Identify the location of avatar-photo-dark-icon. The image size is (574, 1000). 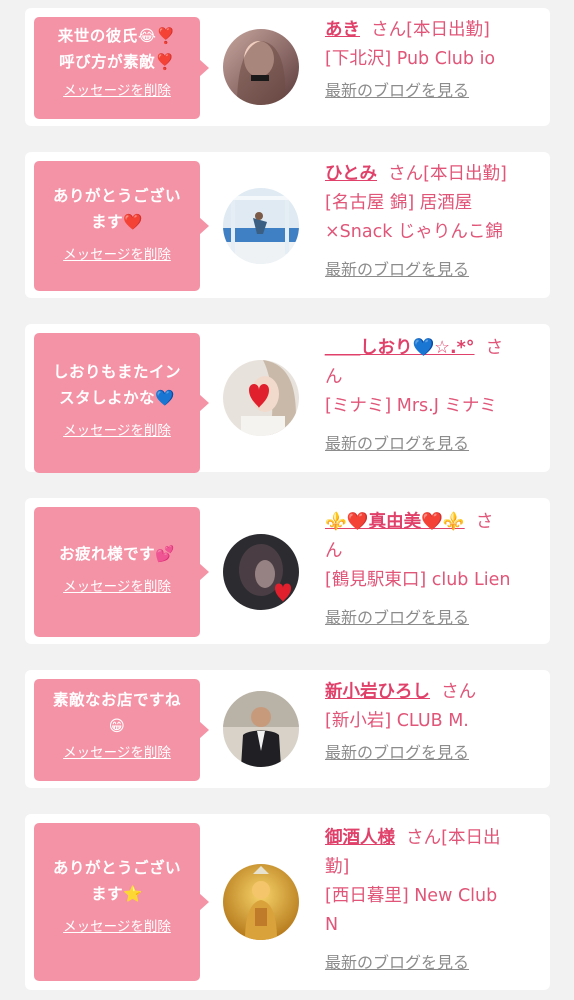
(261, 572).